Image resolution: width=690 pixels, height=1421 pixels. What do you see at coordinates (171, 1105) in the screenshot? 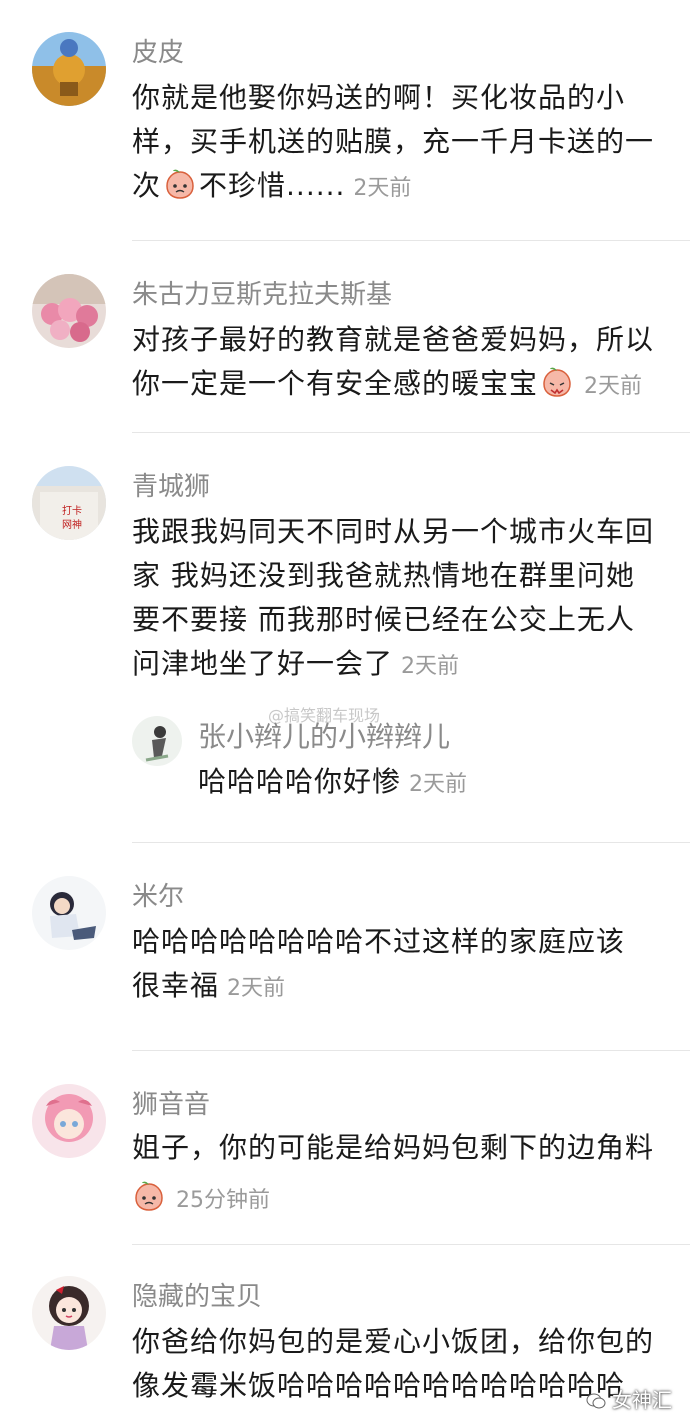
I see `username: 狮音音` at bounding box center [171, 1105].